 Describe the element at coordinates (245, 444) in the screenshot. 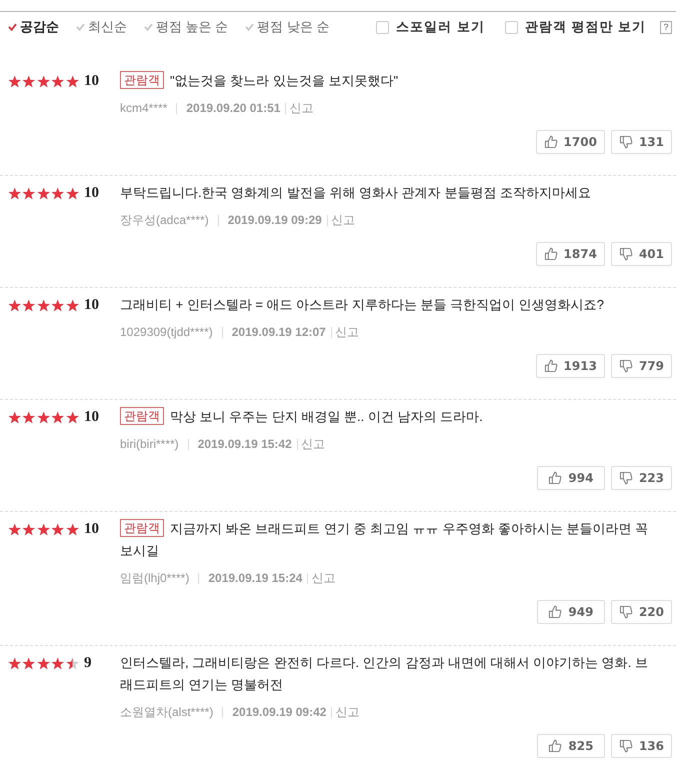

I see `review-date: 2019.09.19 15:42` at that location.